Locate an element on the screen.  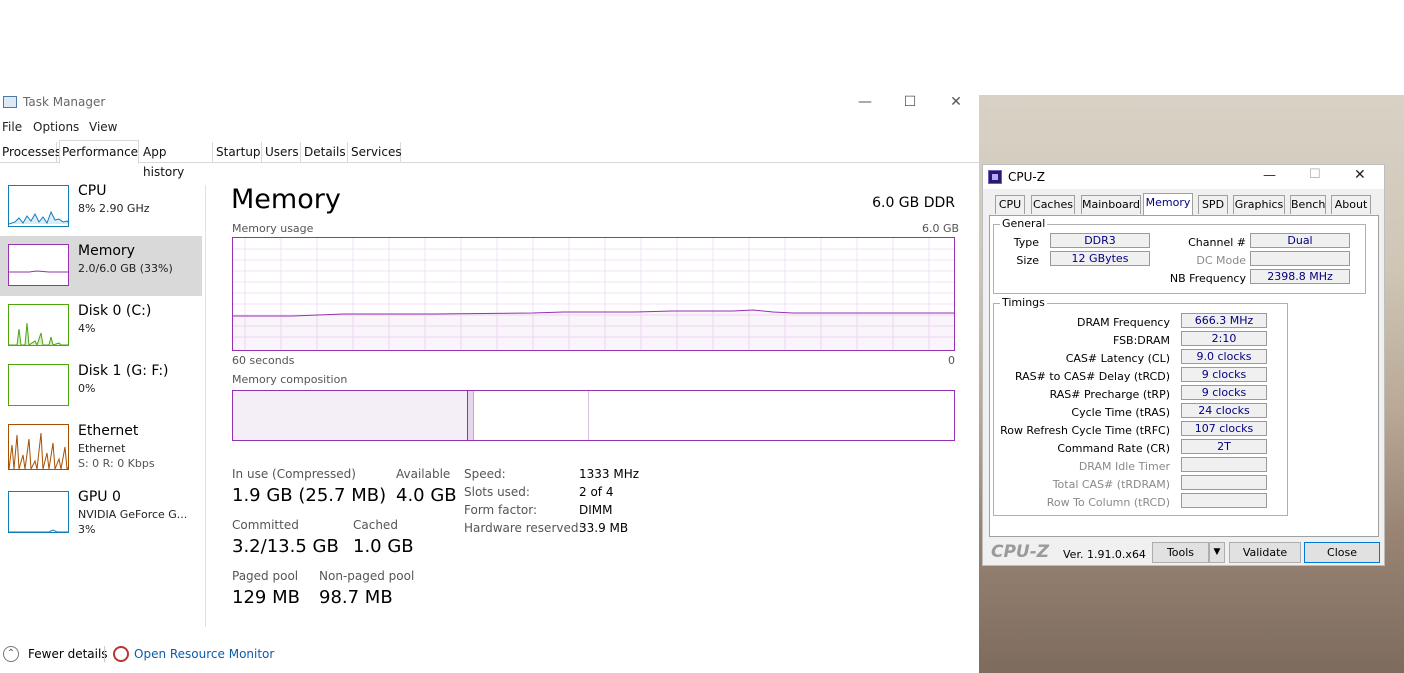
sidebar-item-cpu: CPU 8% 2.90 GHz is located at coordinates (101, 206).